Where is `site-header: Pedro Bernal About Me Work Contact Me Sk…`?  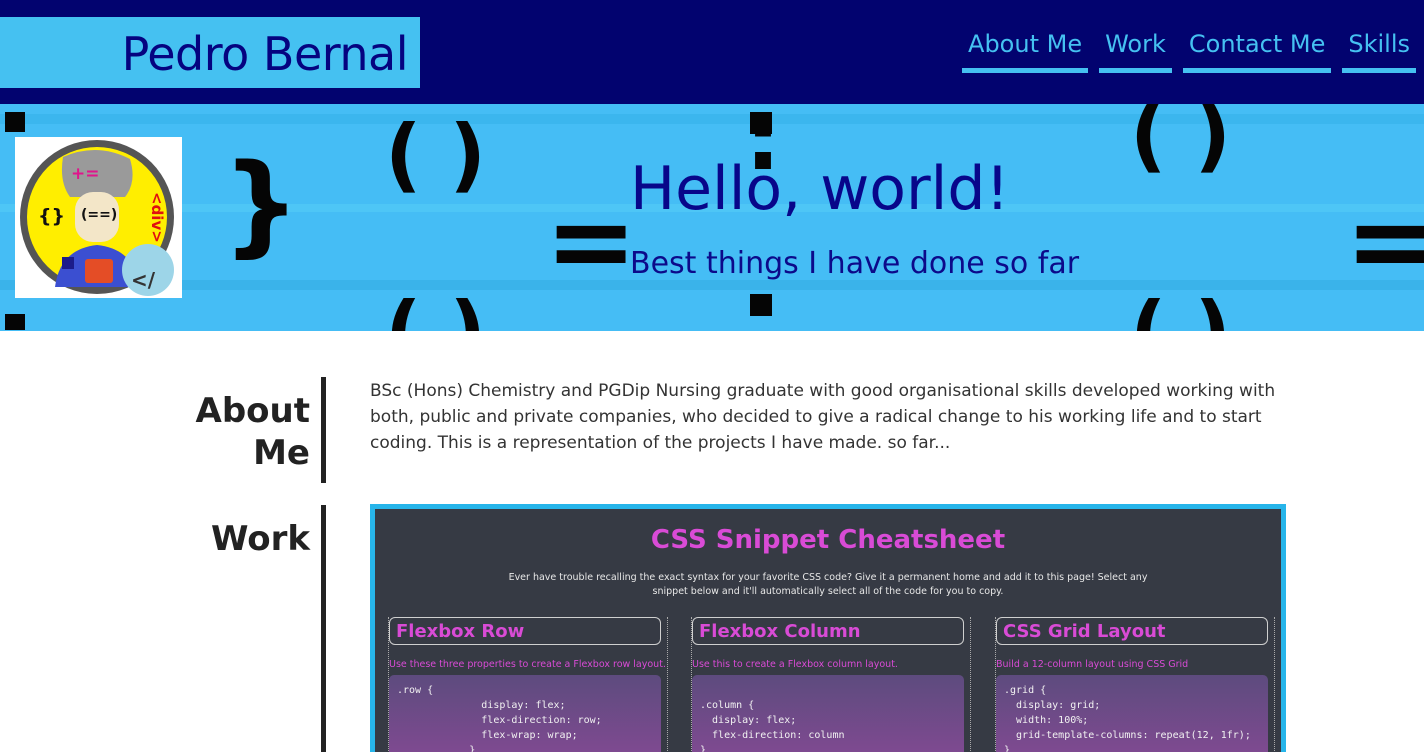
site-header: Pedro Bernal About Me Work Contact Me Sk… is located at coordinates (712, 52).